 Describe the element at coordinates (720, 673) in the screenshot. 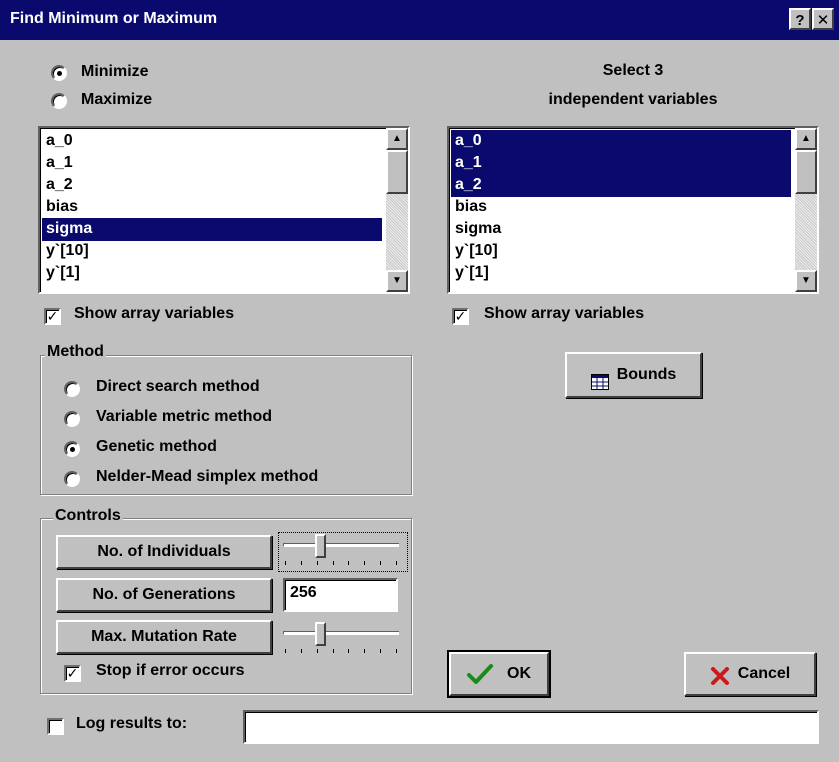

I see `x-icon` at that location.